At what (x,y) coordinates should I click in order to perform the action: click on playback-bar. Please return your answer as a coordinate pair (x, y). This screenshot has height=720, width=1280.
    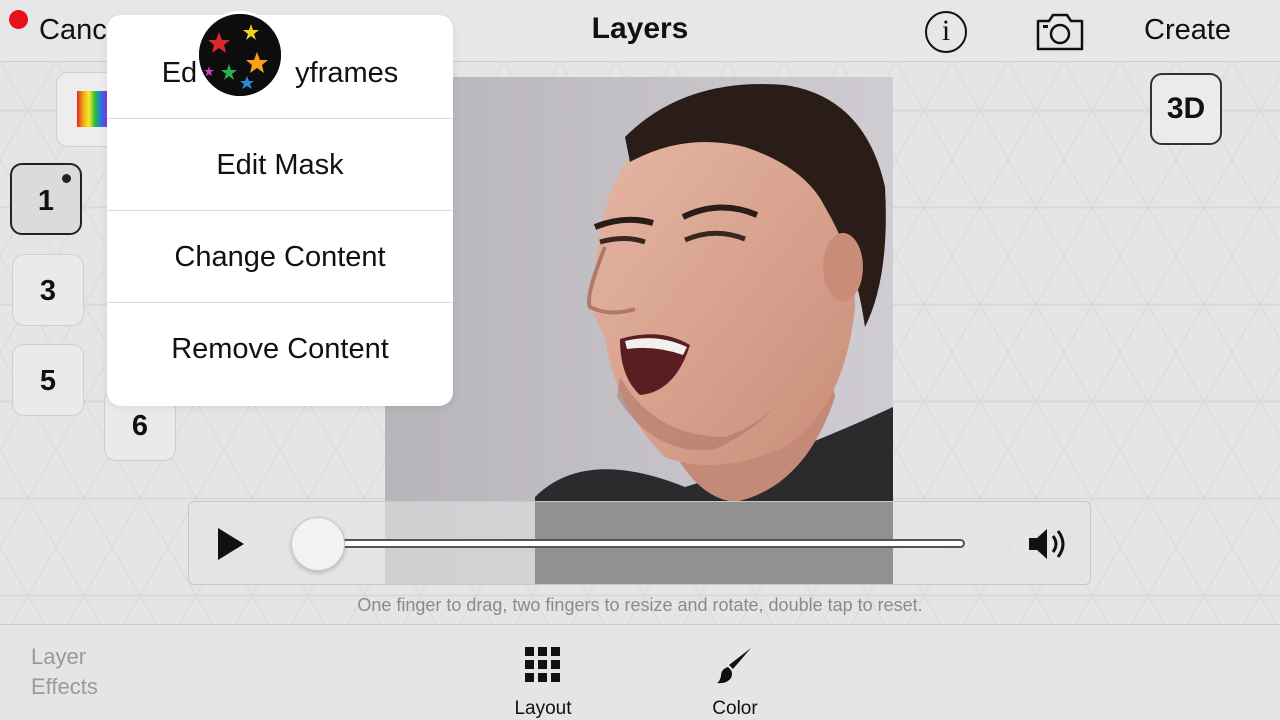
    Looking at the image, I should click on (639, 543).